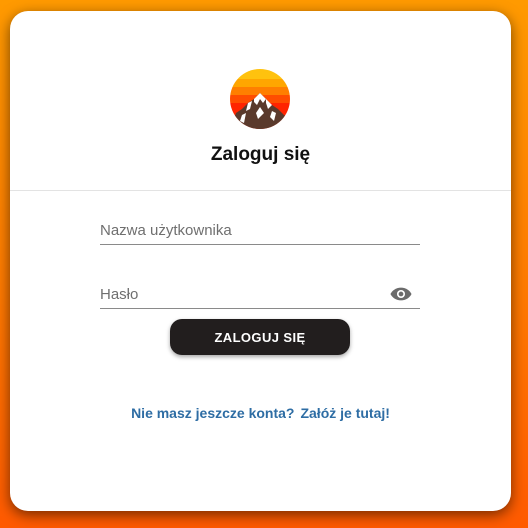 The height and width of the screenshot is (528, 528). I want to click on username-field, so click(260, 231).